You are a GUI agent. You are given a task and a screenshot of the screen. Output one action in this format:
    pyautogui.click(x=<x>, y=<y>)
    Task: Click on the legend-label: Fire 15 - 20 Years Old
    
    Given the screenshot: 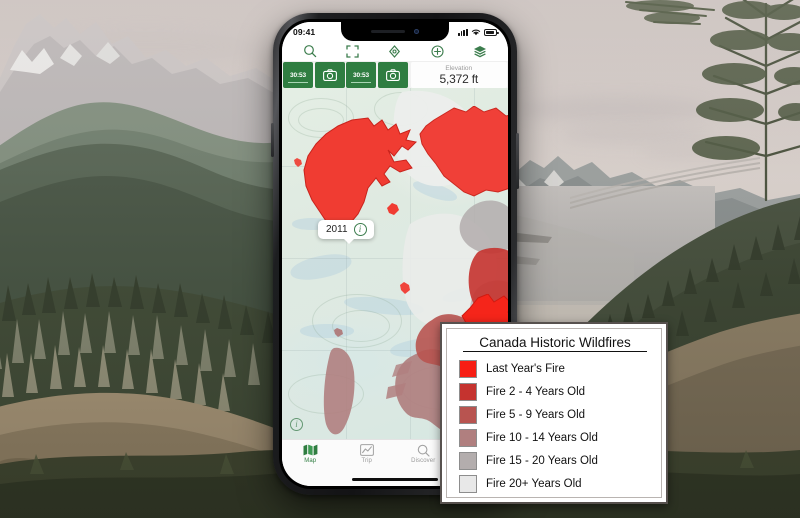 What is the action you would take?
    pyautogui.click(x=542, y=460)
    